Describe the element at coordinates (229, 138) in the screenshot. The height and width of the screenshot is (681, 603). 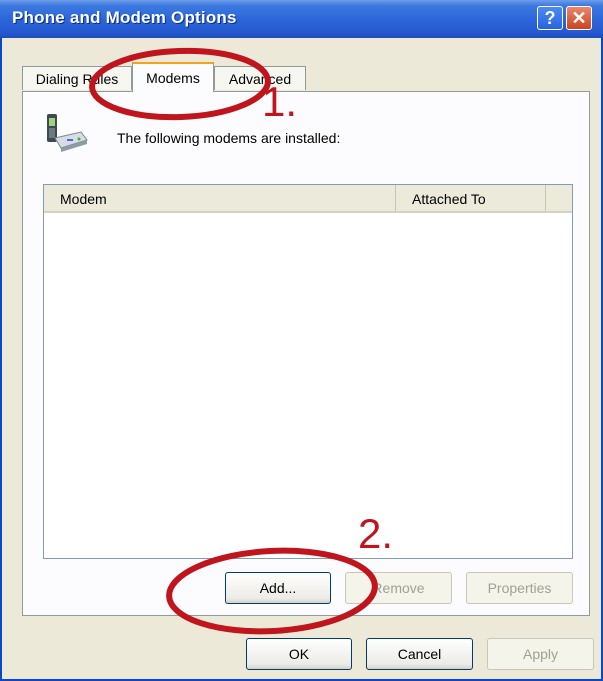
I see `intro-text: The following modems are installed:` at that location.